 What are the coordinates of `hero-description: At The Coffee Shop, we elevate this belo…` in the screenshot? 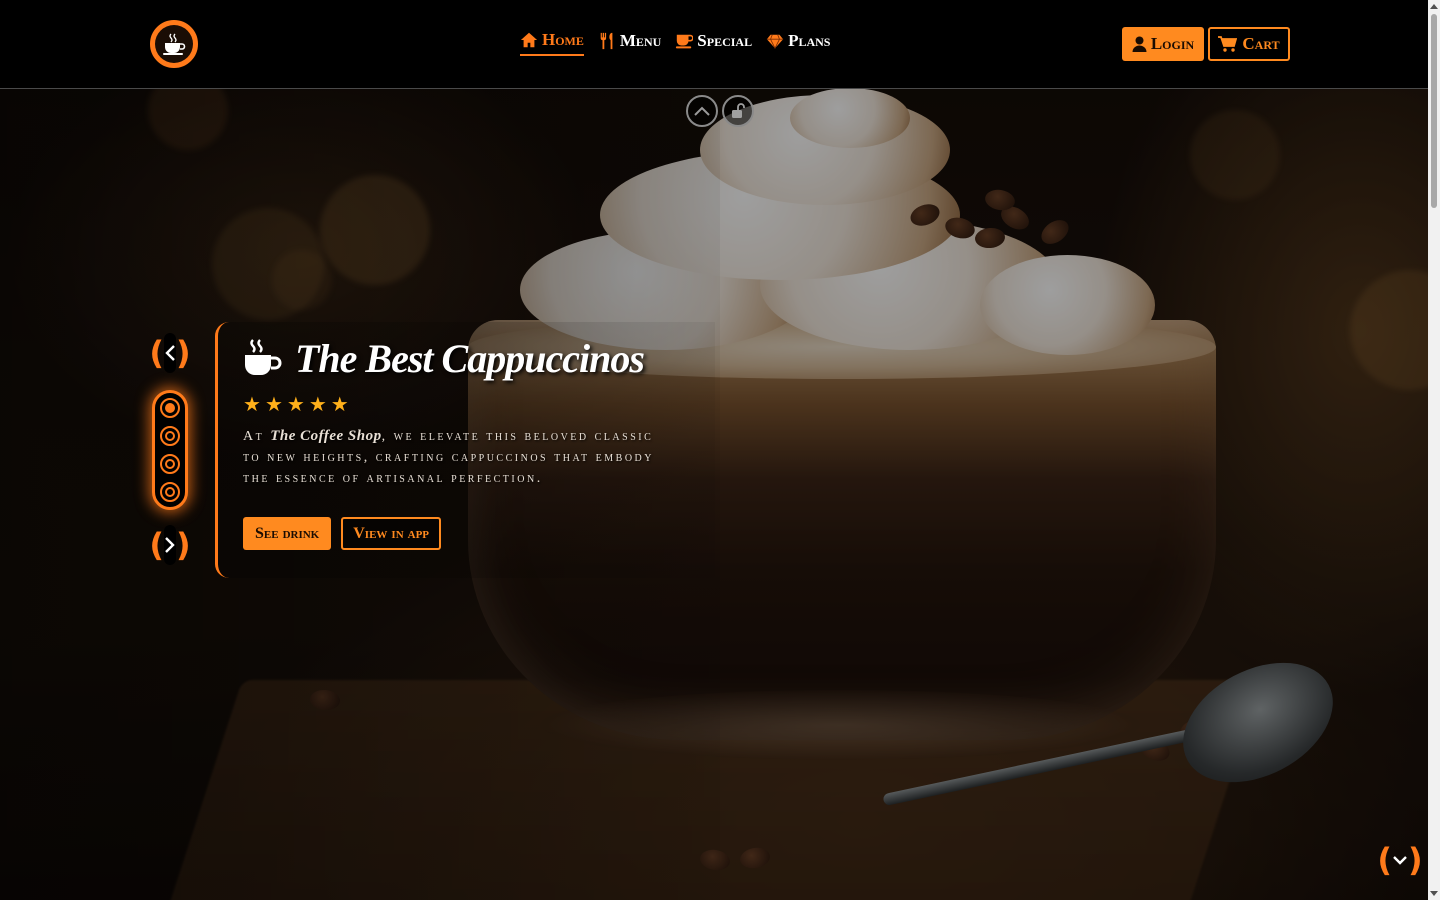 It's located at (458, 457).